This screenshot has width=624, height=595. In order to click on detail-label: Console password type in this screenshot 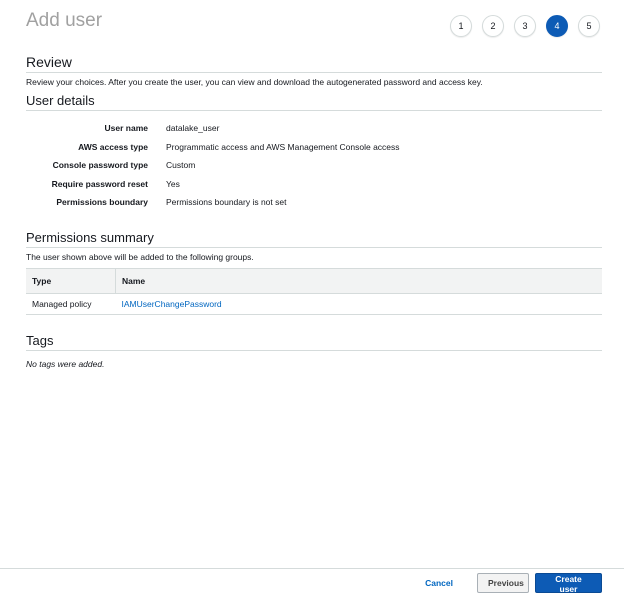, I will do `click(100, 165)`.